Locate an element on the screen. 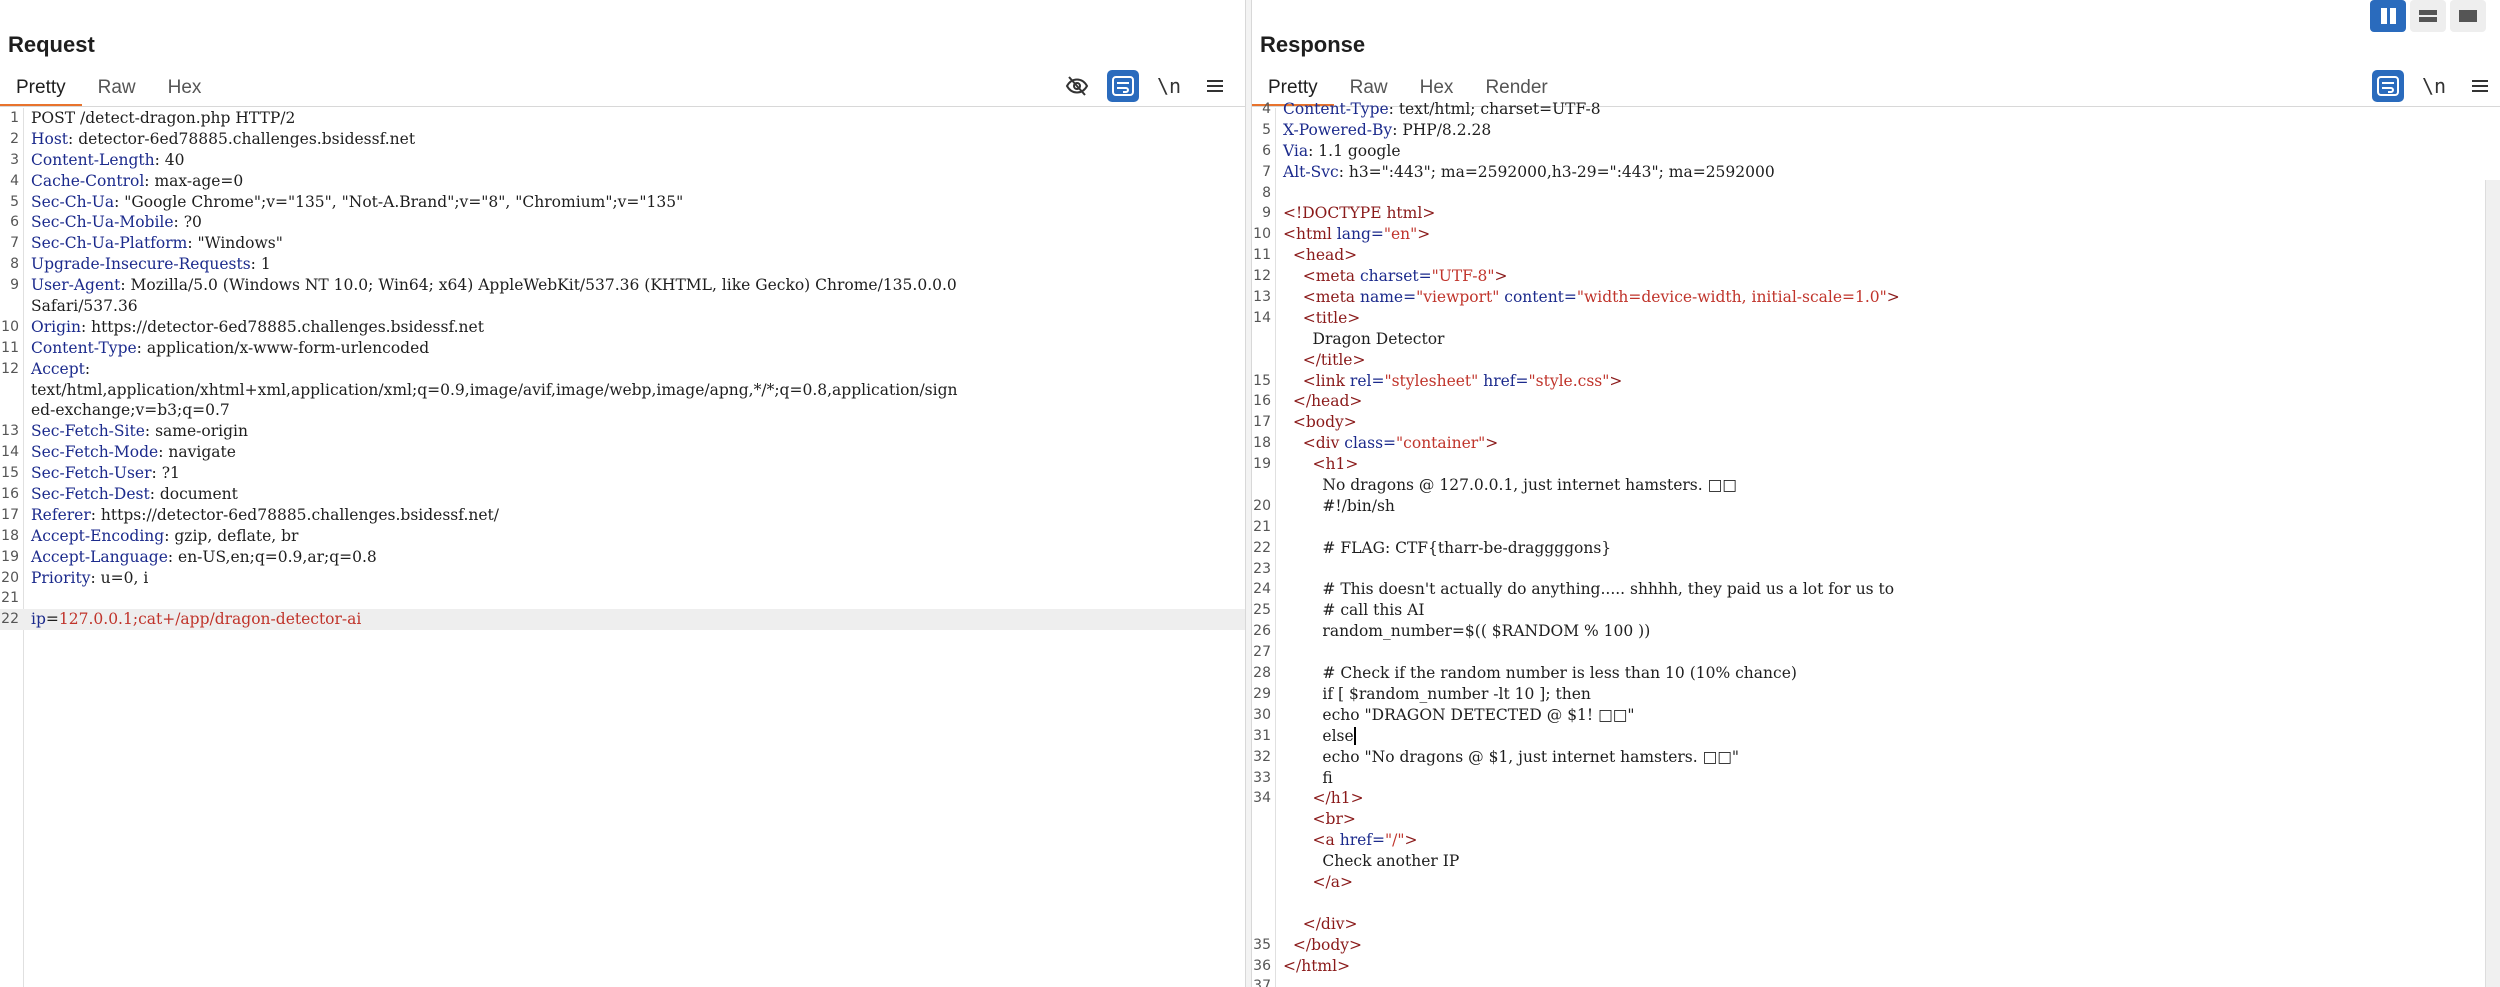  line-content: fi is located at coordinates (1307, 778).